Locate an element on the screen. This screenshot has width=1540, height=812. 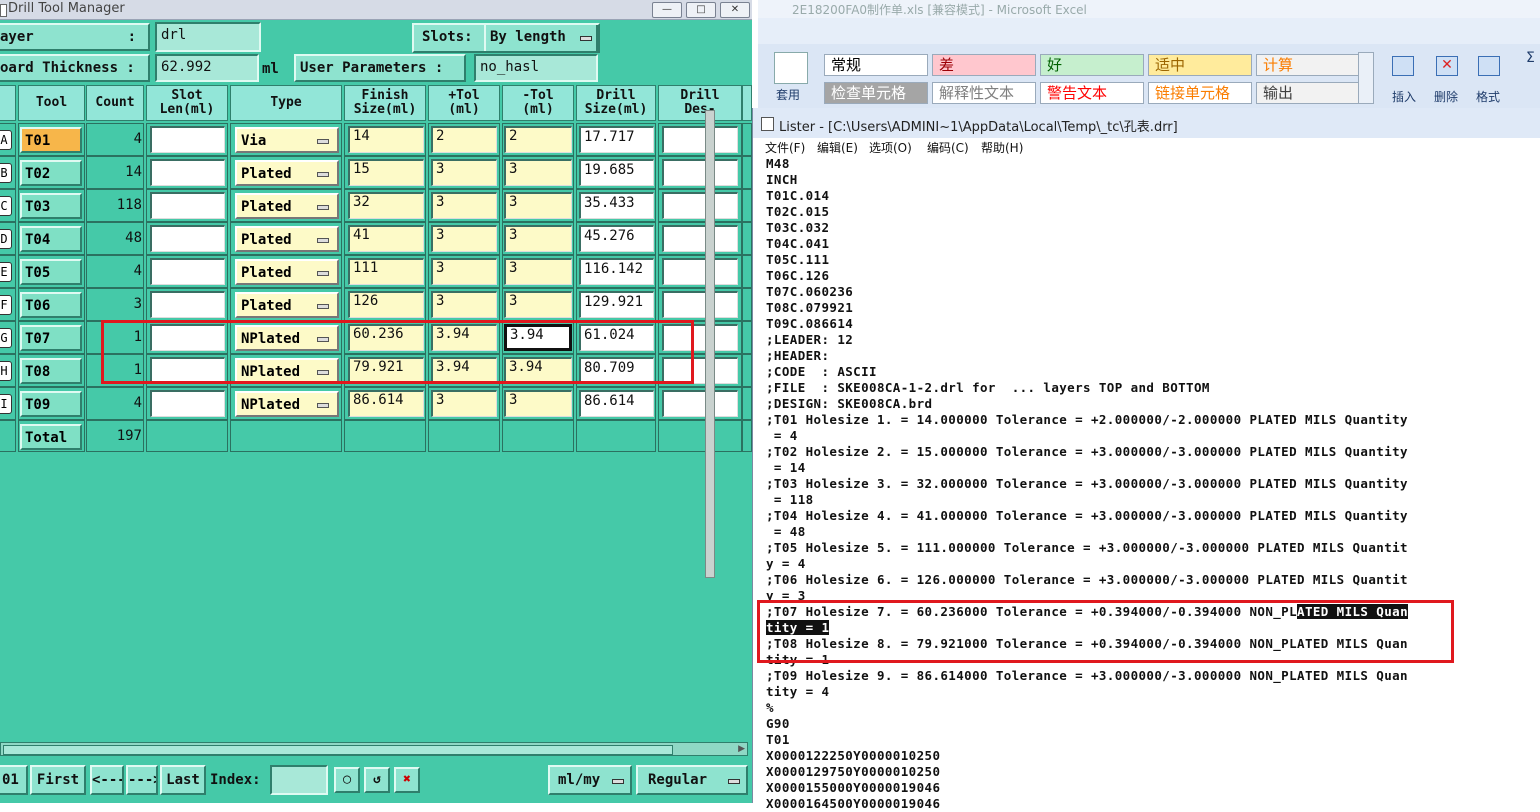
drill-size-input: 19.685 is located at coordinates (616, 172).